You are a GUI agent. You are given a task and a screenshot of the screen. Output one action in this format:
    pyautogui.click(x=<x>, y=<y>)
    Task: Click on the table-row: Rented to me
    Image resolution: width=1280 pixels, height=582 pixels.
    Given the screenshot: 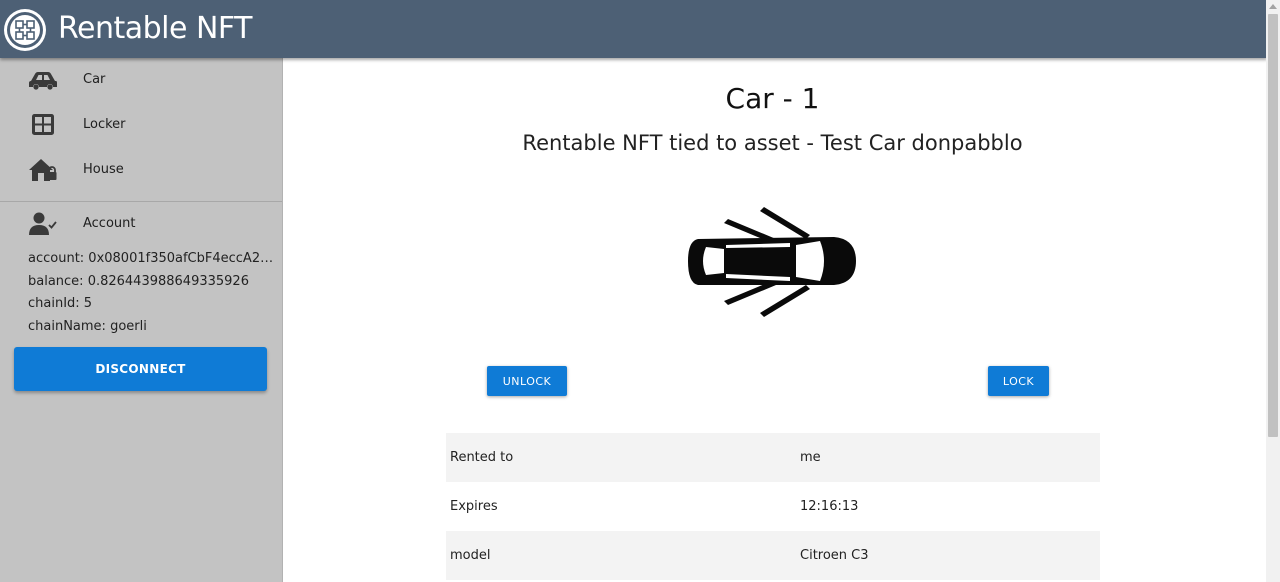 What is the action you would take?
    pyautogui.click(x=773, y=457)
    